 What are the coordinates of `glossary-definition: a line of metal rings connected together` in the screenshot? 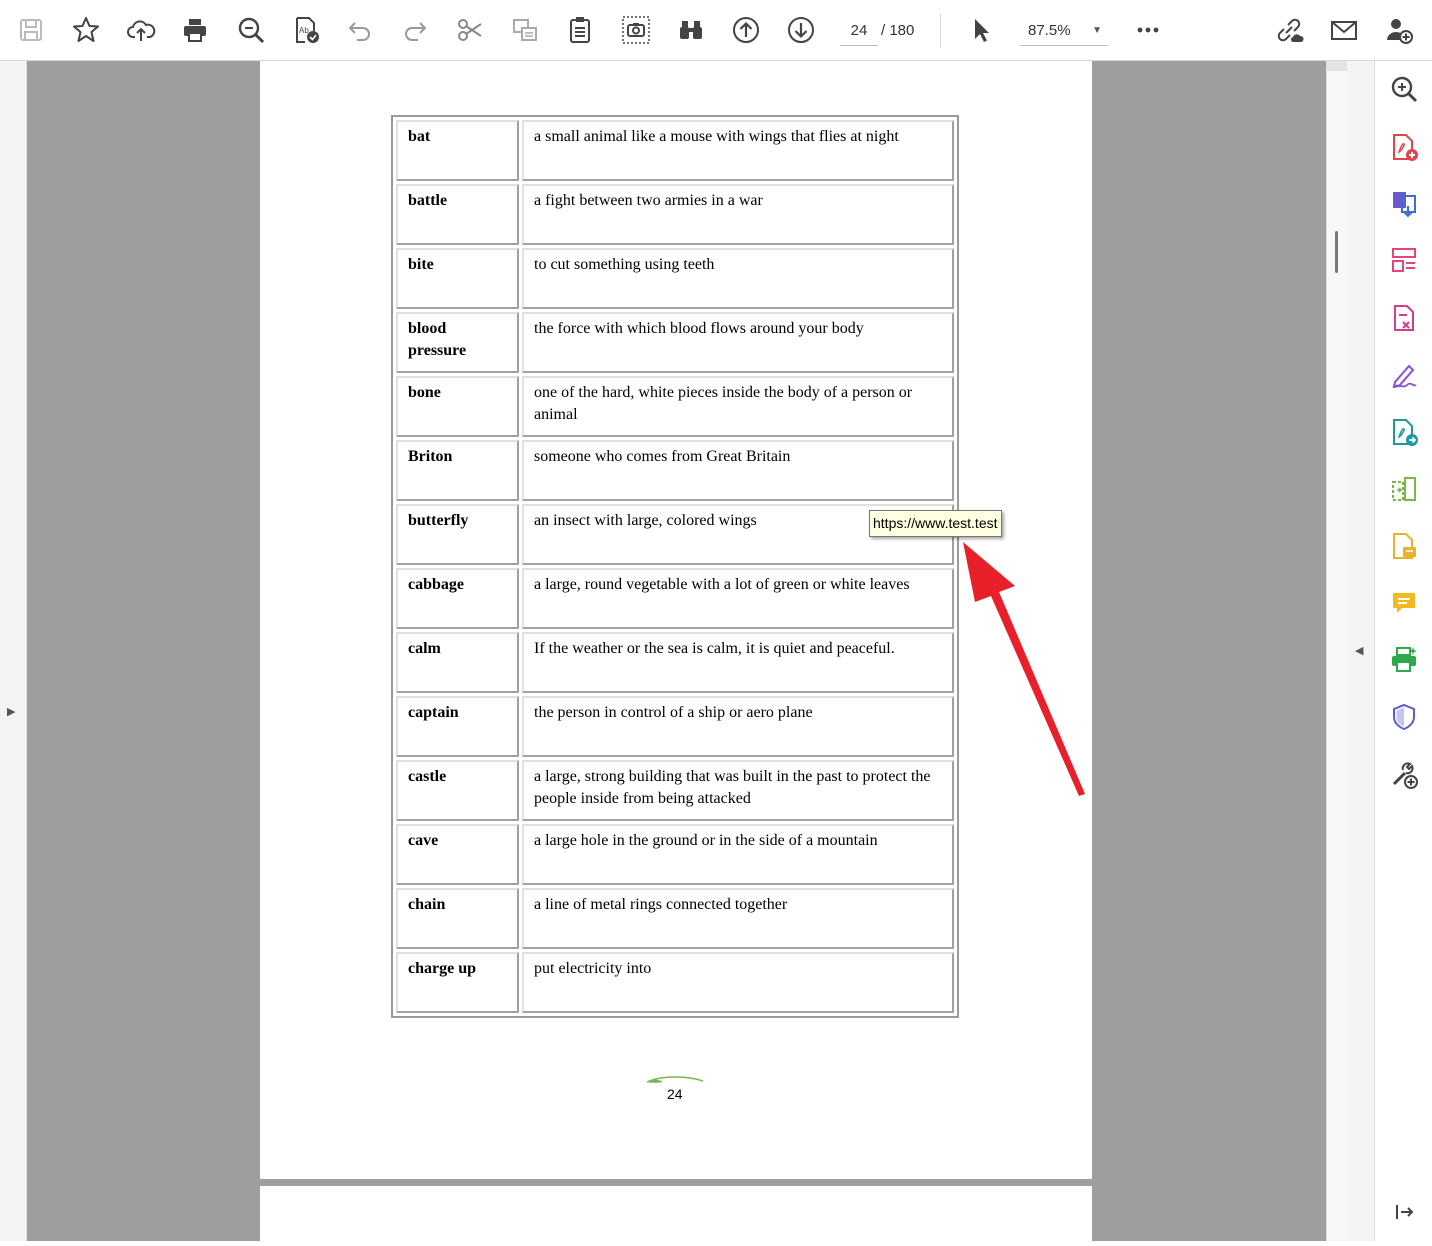 It's located at (738, 918).